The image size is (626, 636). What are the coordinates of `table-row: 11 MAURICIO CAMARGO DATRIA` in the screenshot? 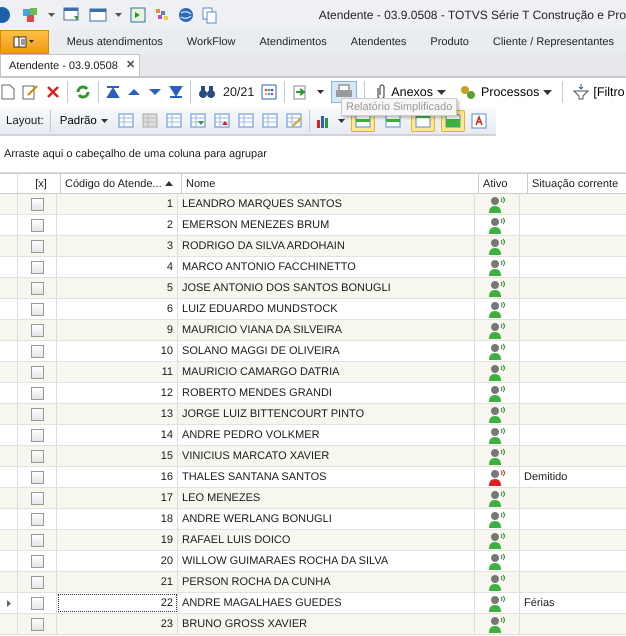 It's located at (313, 372).